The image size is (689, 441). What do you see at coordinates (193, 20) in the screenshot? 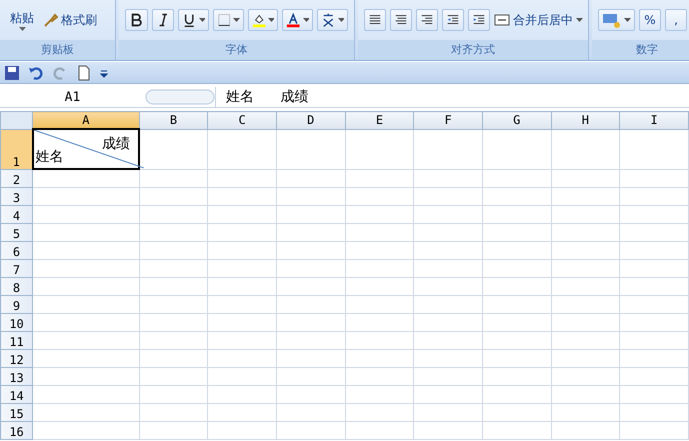
I see `underline-button` at bounding box center [193, 20].